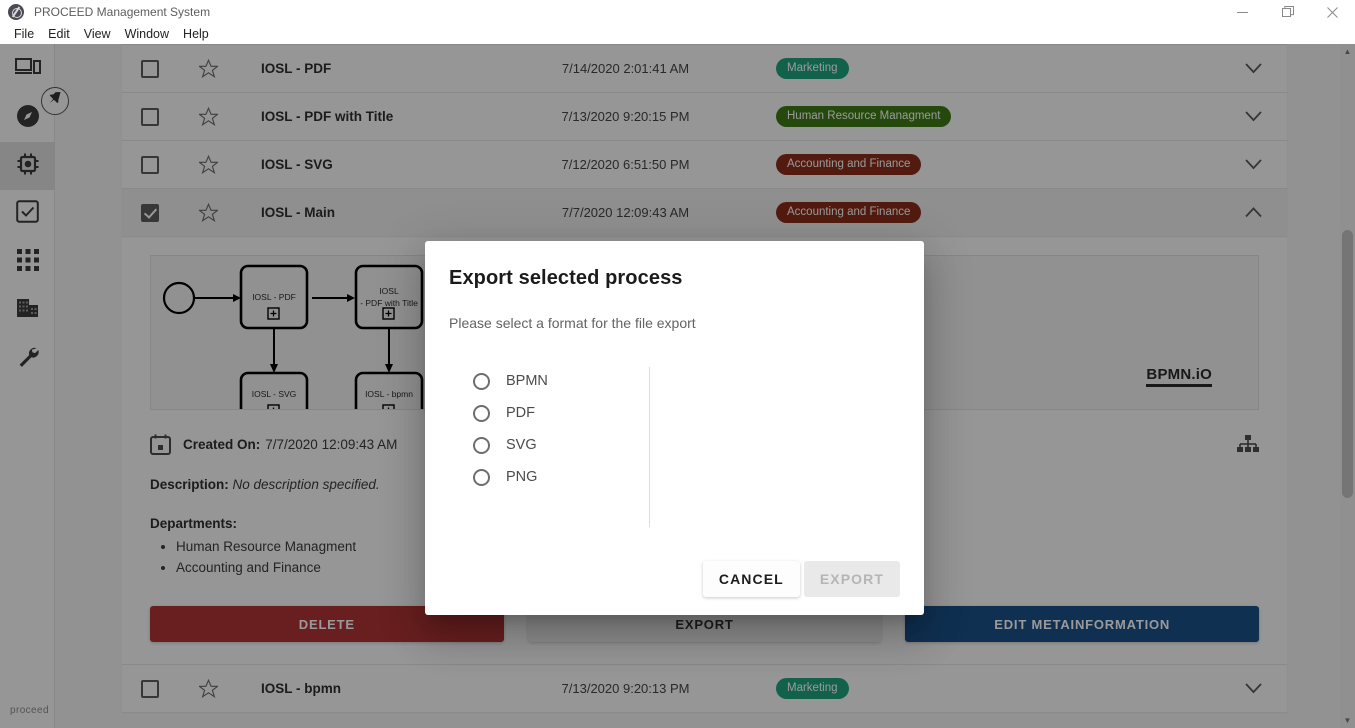  I want to click on dialog-export-button: EXPORT, so click(851, 579).